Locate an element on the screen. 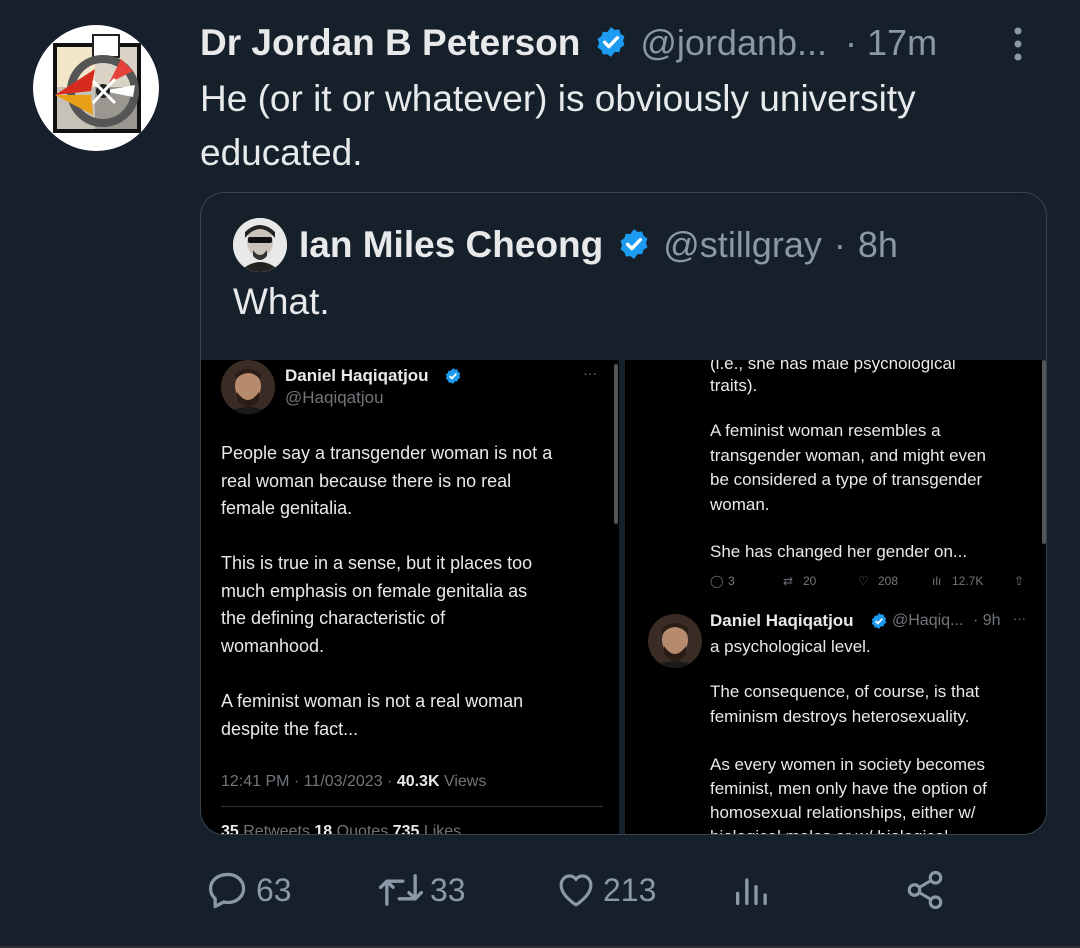 Image resolution: width=1080 pixels, height=948 pixels. screenshot-reply-avatar is located at coordinates (675, 641).